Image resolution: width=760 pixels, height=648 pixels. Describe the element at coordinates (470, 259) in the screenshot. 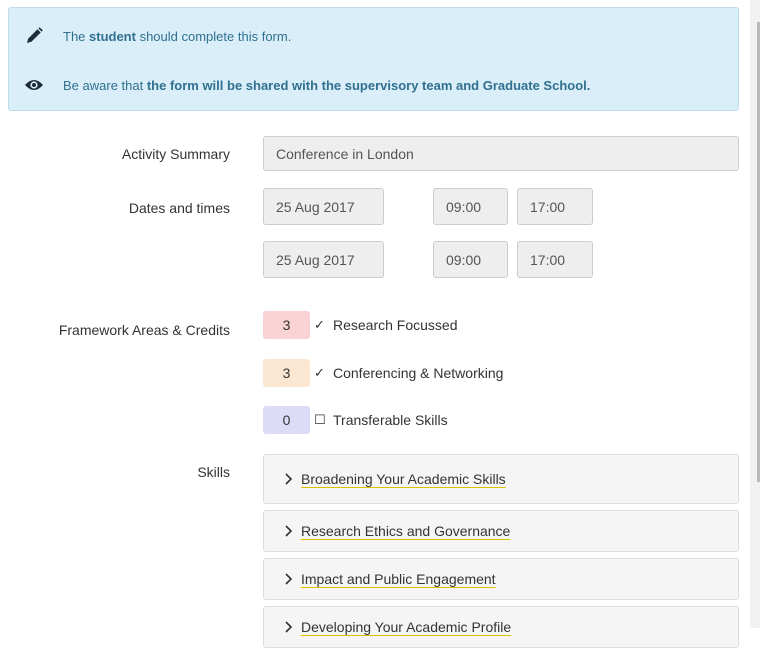

I see `start-time-field-2: 09:00` at that location.